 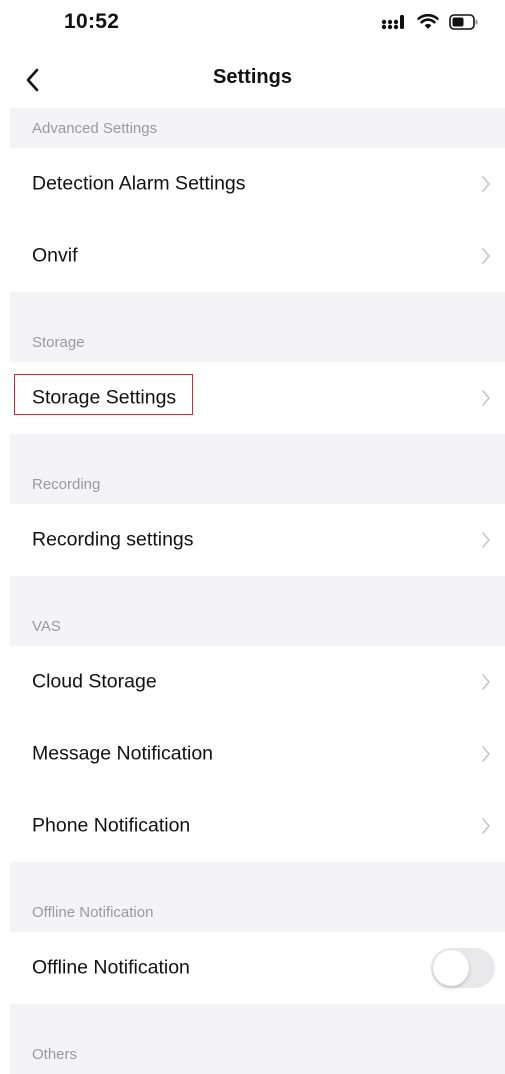 I want to click on section-header-offline: Offline Notification, so click(x=257, y=897).